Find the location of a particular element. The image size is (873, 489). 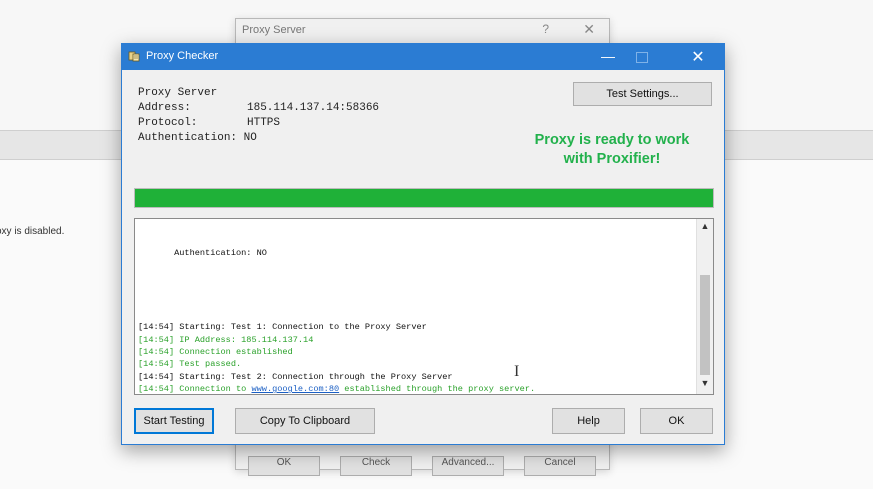

address-label: Address: is located at coordinates (164, 108).